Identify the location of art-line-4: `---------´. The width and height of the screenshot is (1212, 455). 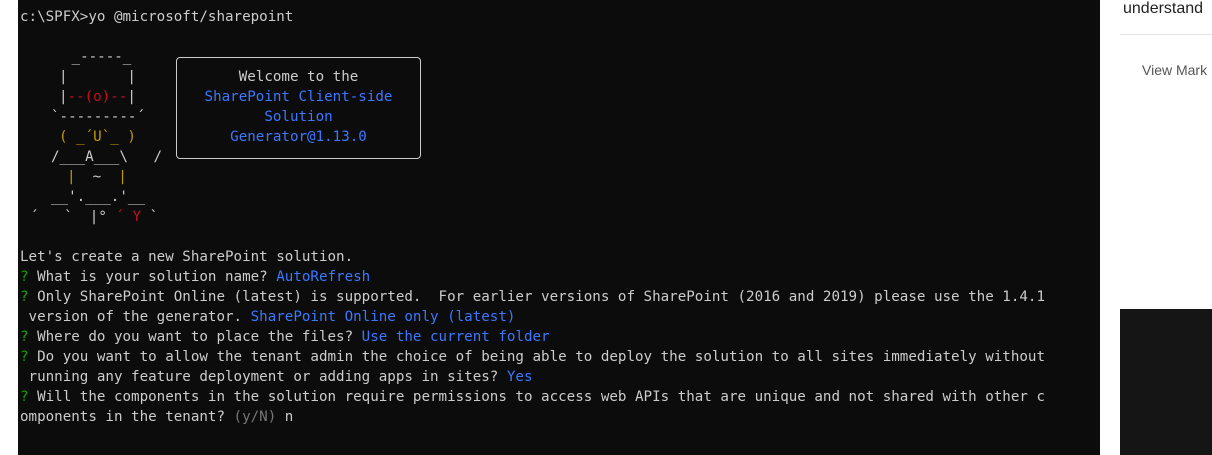
(98, 117).